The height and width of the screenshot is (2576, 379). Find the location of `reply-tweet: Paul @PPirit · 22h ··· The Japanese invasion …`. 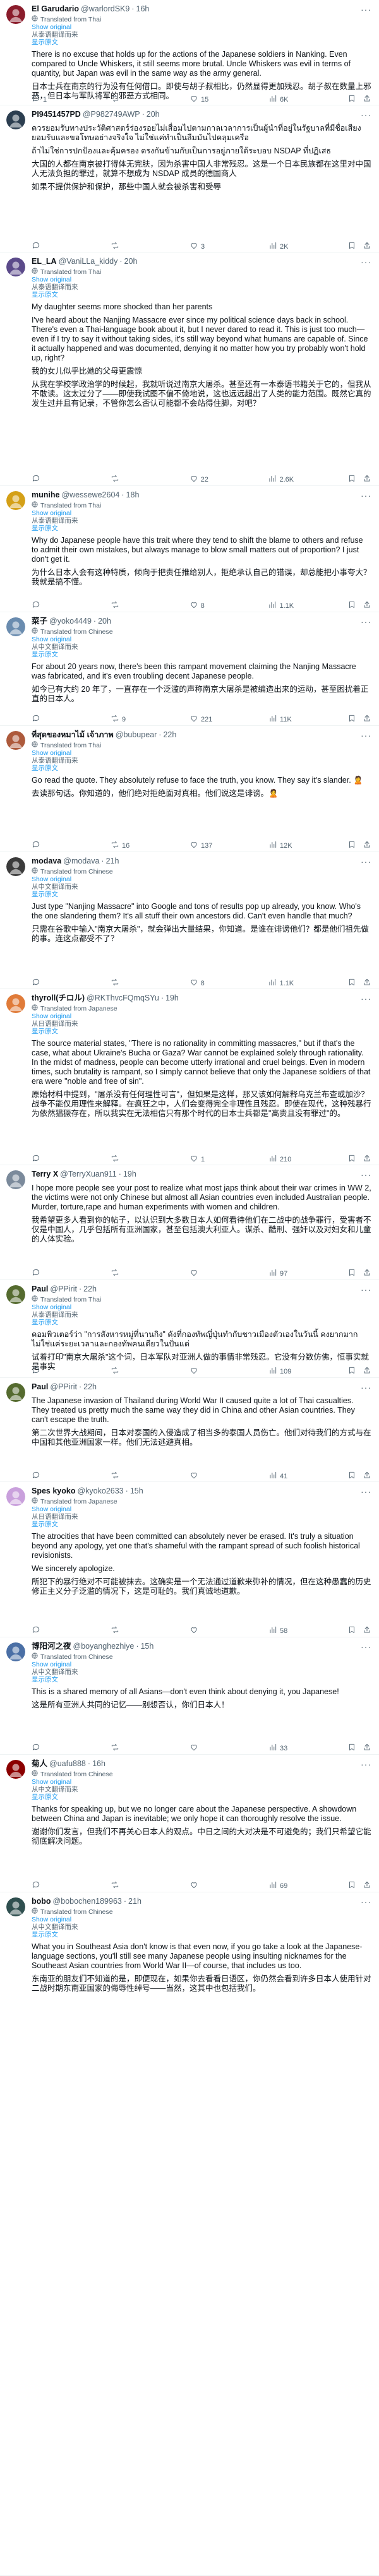

reply-tweet: Paul @PPirit · 22h ··· The Japanese invasion … is located at coordinates (189, 1430).